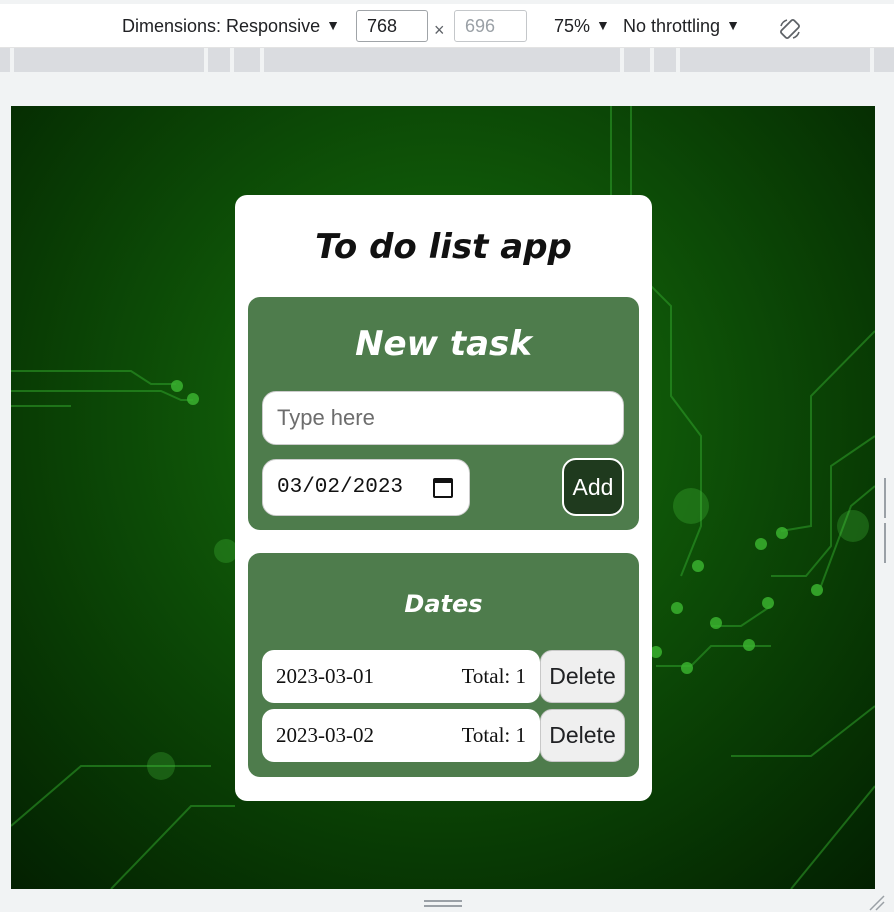 This screenshot has height=912, width=894. I want to click on throttling-dropdown: No throttling ▼, so click(681, 26).